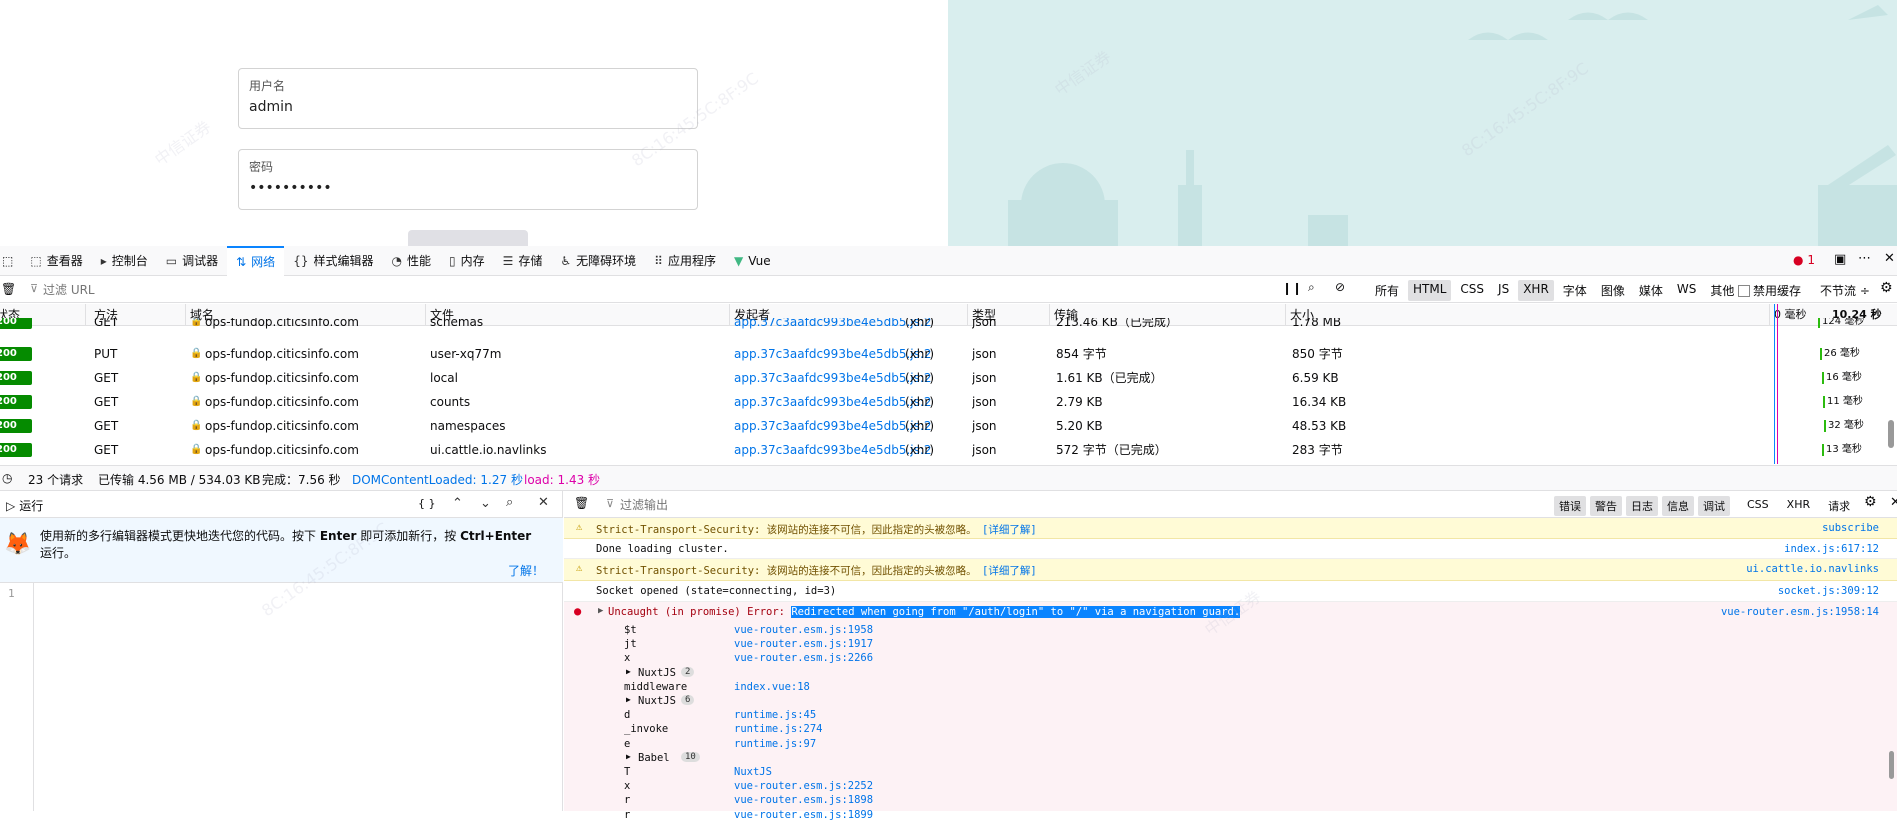 The height and width of the screenshot is (821, 1897). Describe the element at coordinates (333, 261) in the screenshot. I see `tab-style-editor: {} 样式编辑器` at that location.